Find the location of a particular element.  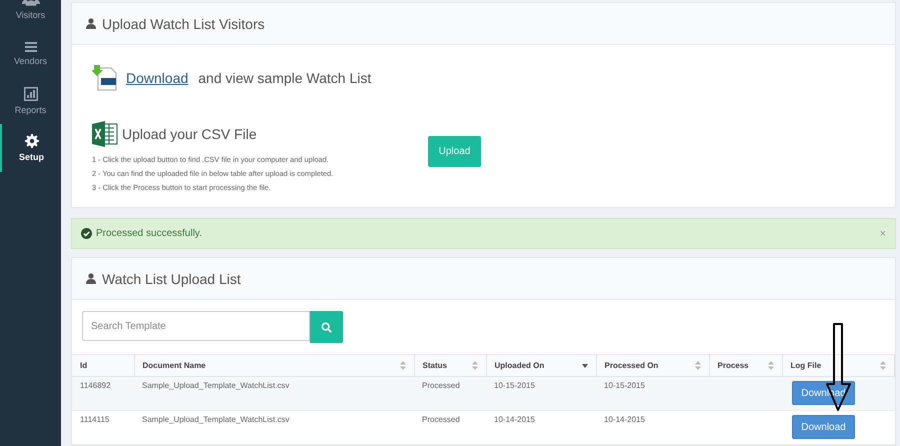

sort-descending-icon is located at coordinates (585, 366).